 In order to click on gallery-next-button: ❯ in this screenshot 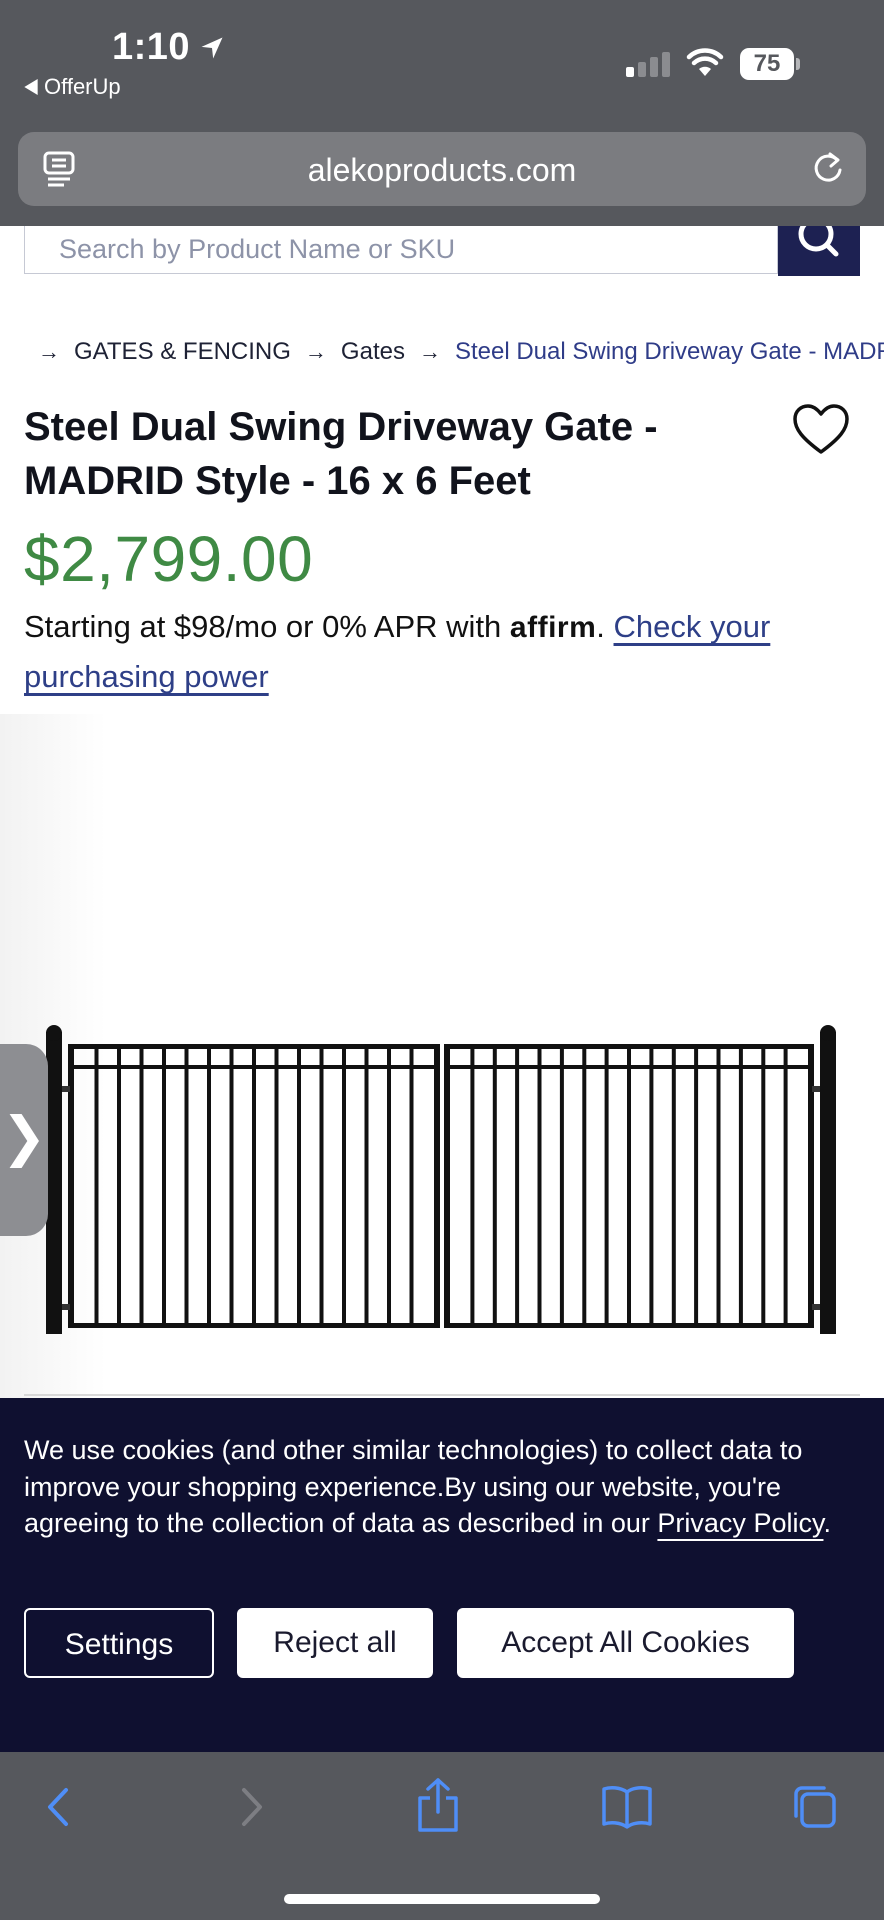, I will do `click(24, 1140)`.